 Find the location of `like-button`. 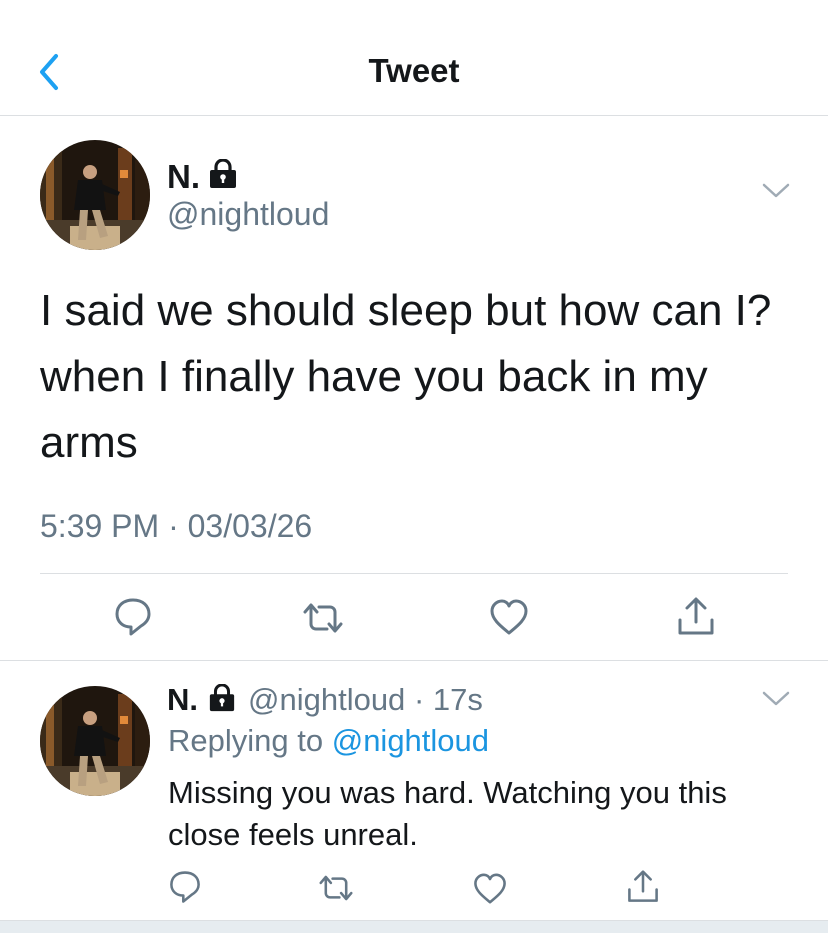

like-button is located at coordinates (509, 619).